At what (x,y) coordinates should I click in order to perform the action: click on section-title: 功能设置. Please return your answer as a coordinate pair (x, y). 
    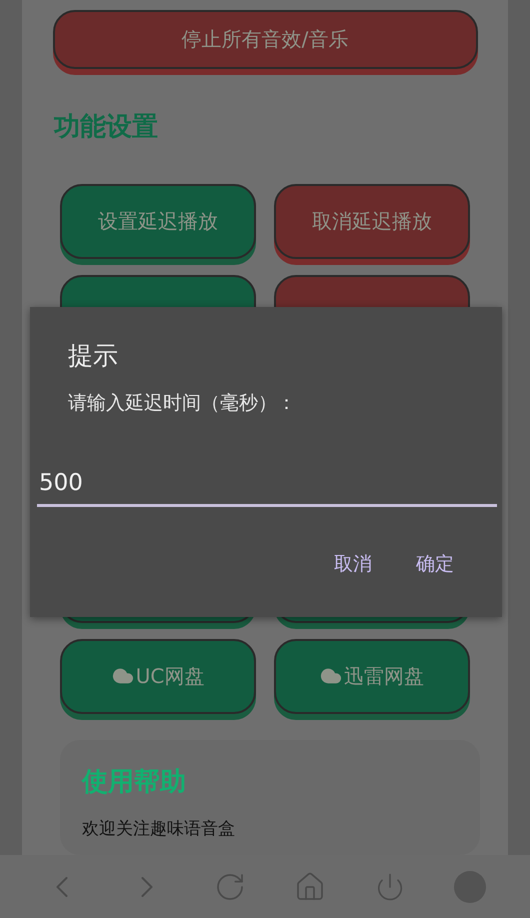
    Looking at the image, I should click on (106, 127).